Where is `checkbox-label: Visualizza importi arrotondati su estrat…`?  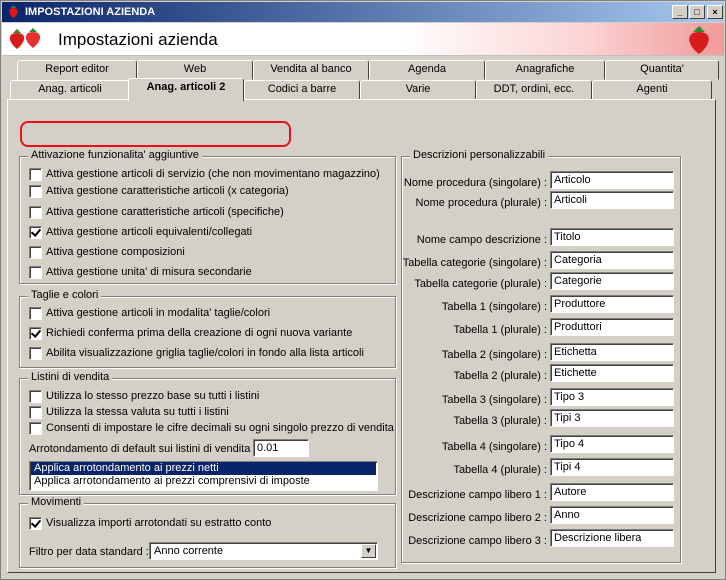 checkbox-label: Visualizza importi arrotondati su estrat… is located at coordinates (159, 523).